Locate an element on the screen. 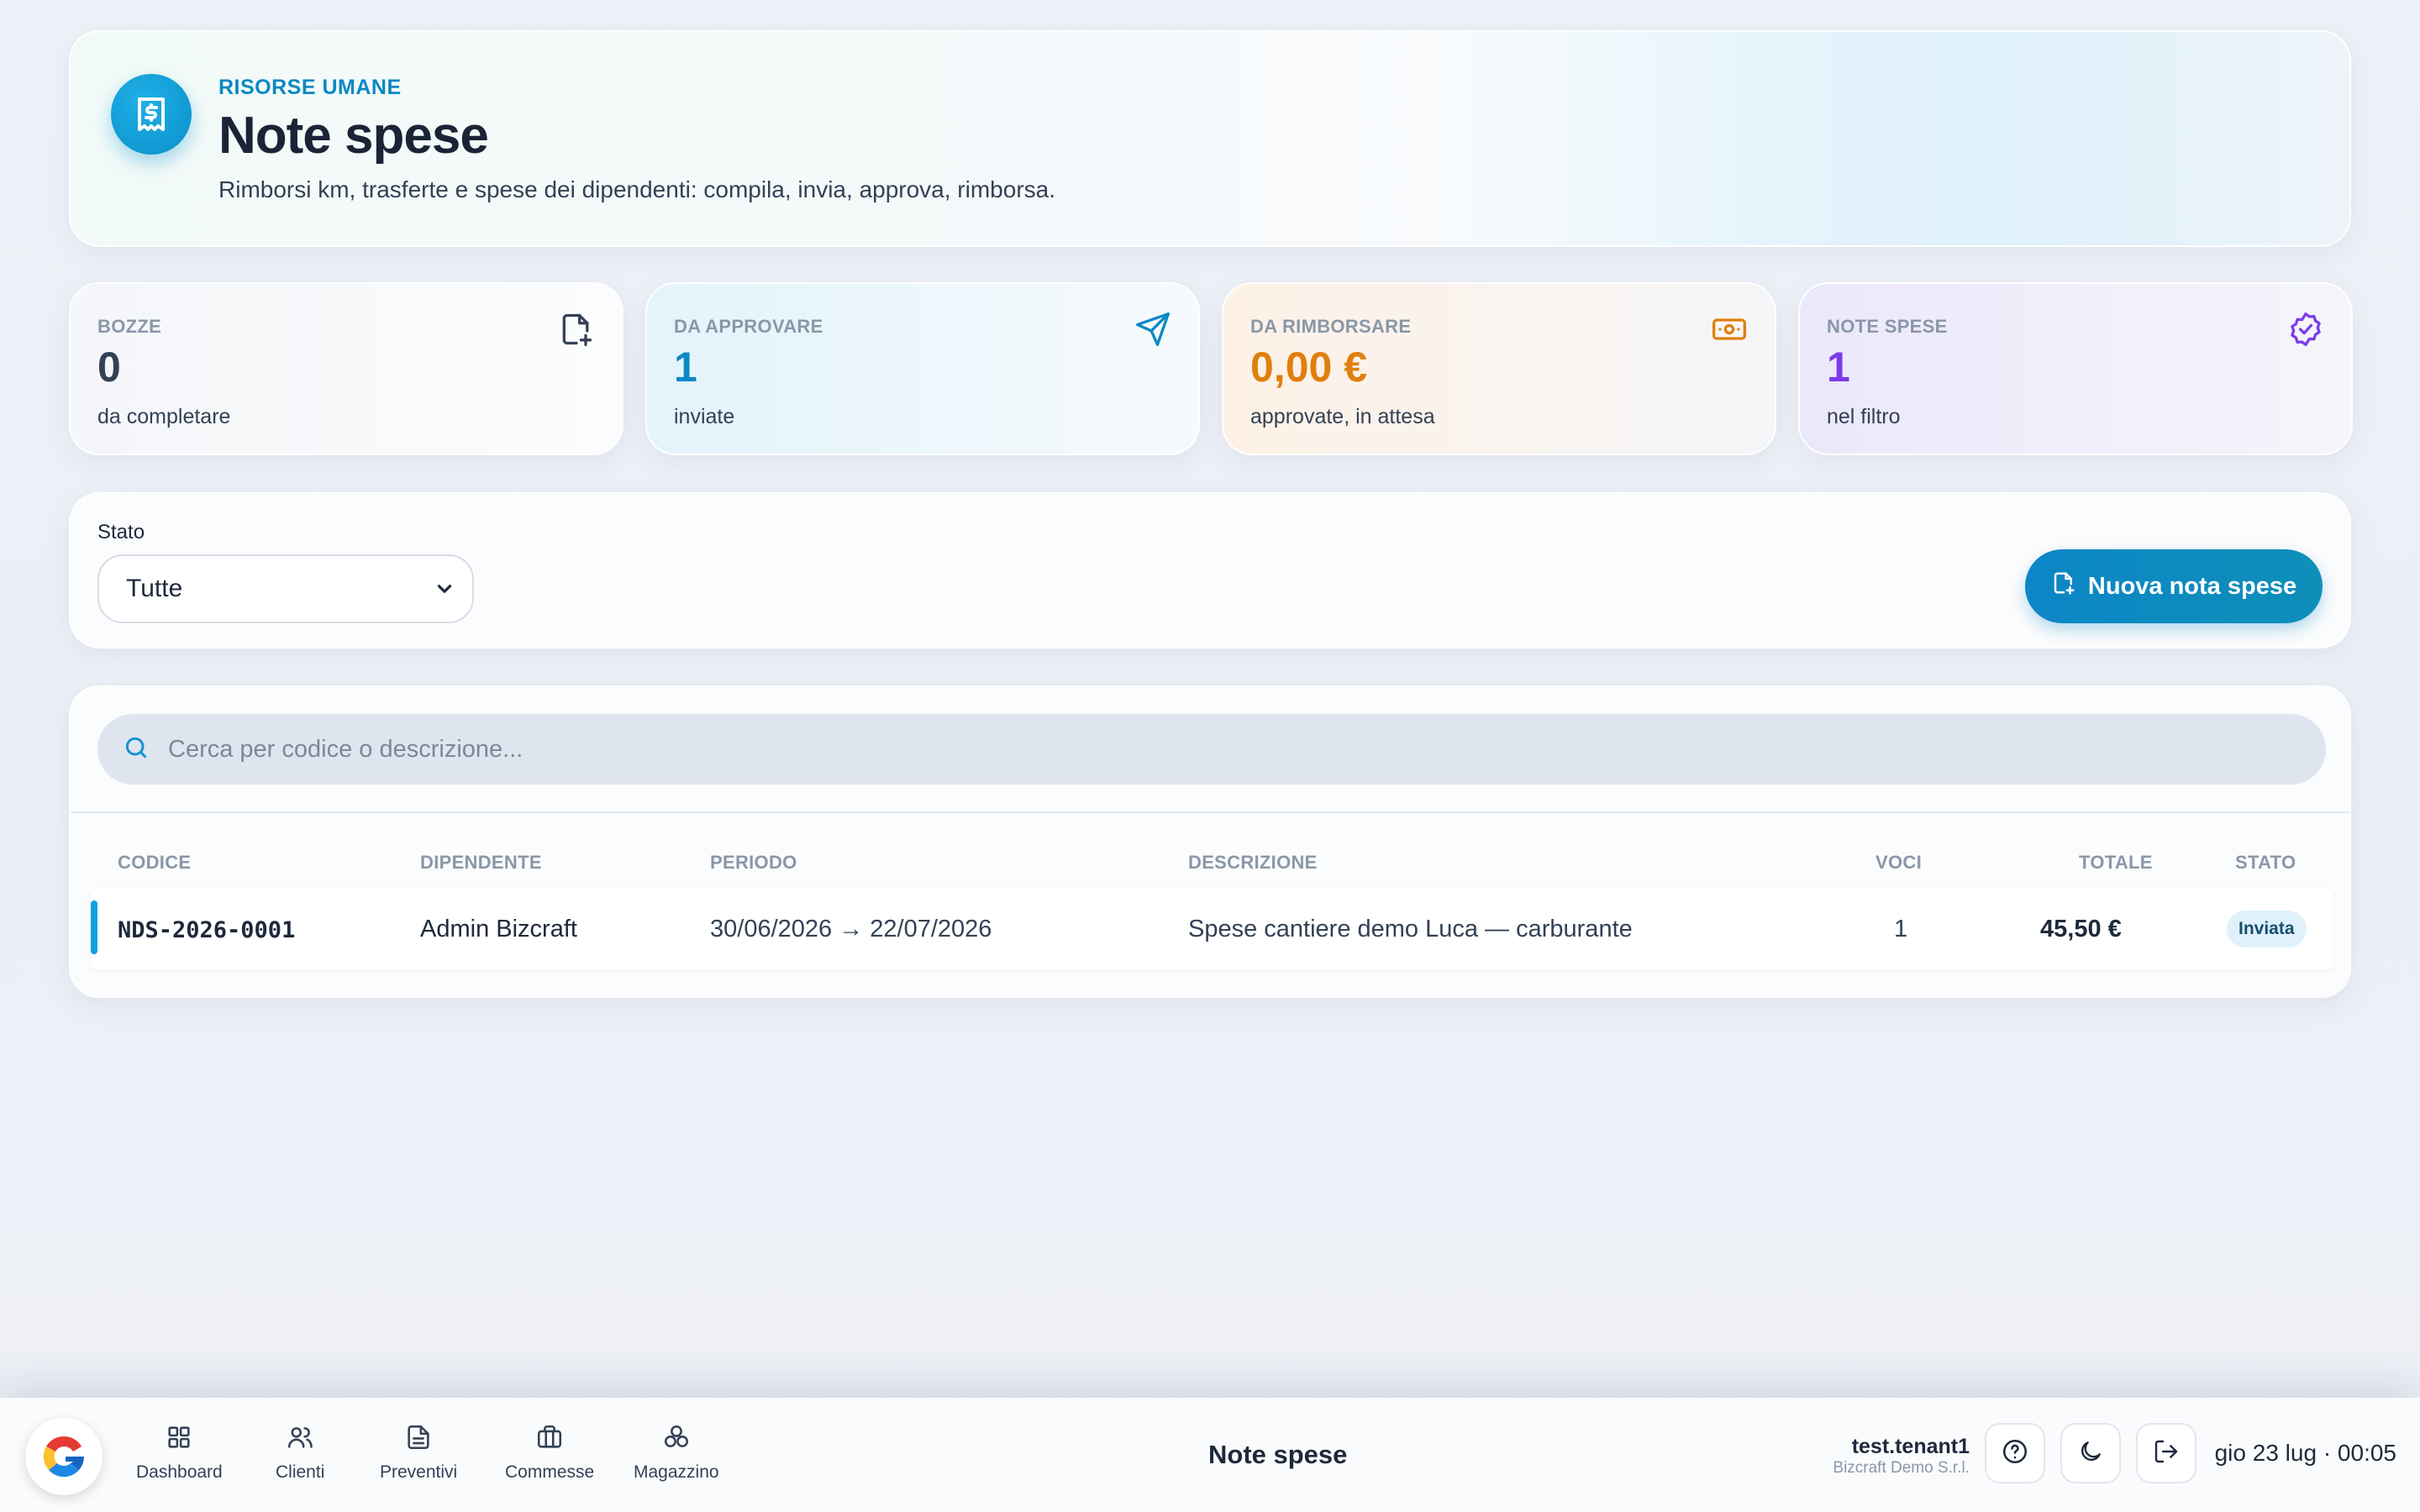 The image size is (2420, 1512). row-items: 1 is located at coordinates (1901, 929).